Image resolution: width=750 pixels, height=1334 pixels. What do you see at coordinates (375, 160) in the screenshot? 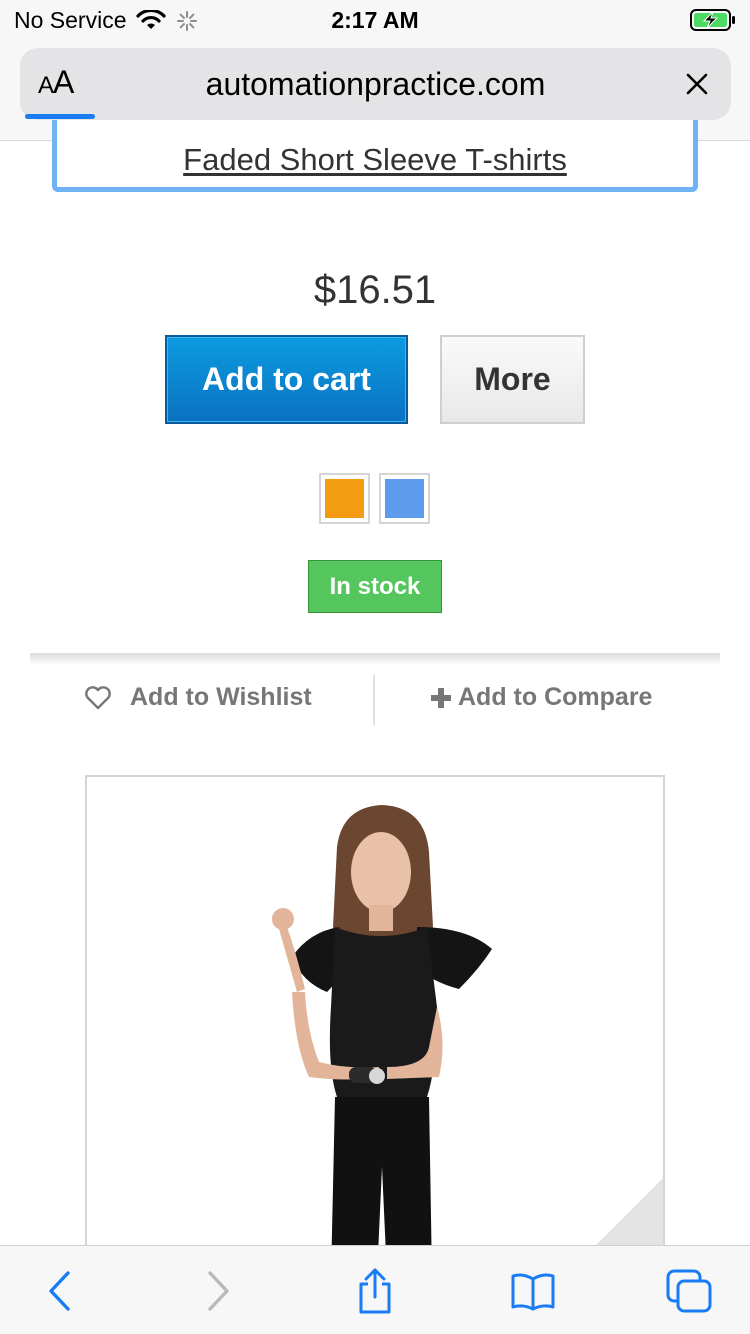
I see `product-title-link: Faded Short Sleeve T-shirts` at bounding box center [375, 160].